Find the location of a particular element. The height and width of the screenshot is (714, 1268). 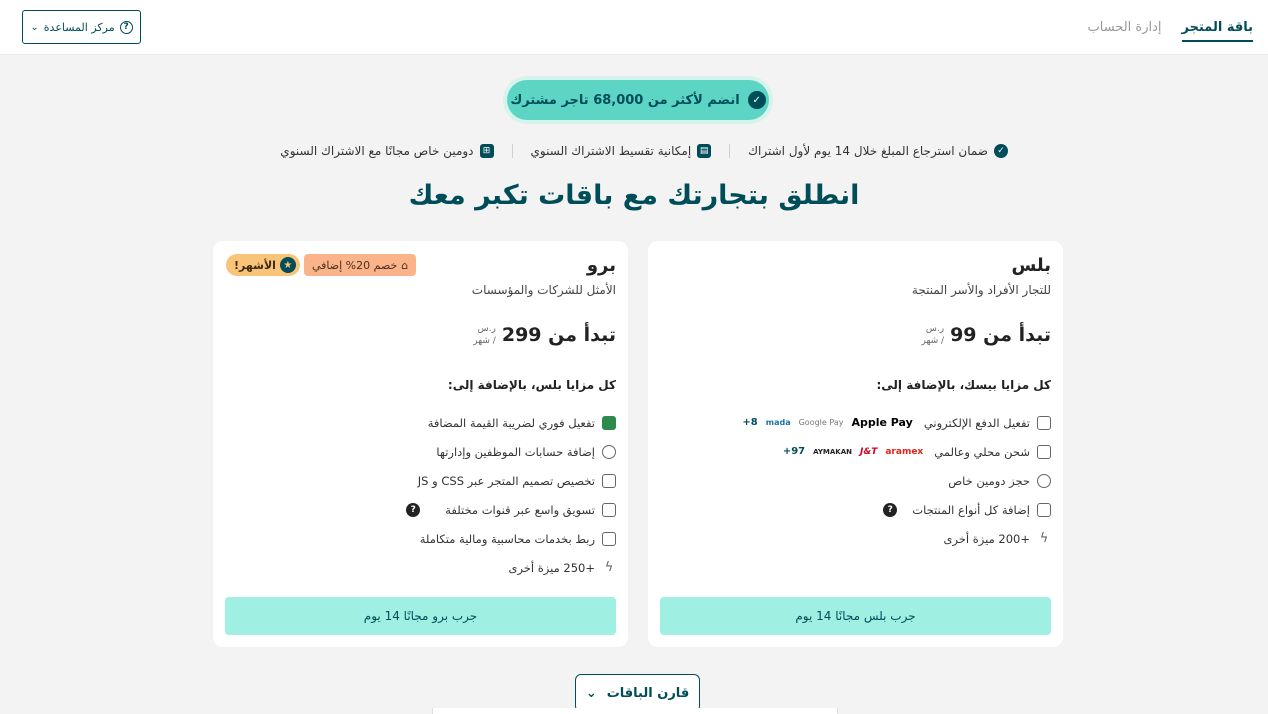

feature-label: تخصيص تصميم المتجر عبر CSS و JS is located at coordinates (506, 480).